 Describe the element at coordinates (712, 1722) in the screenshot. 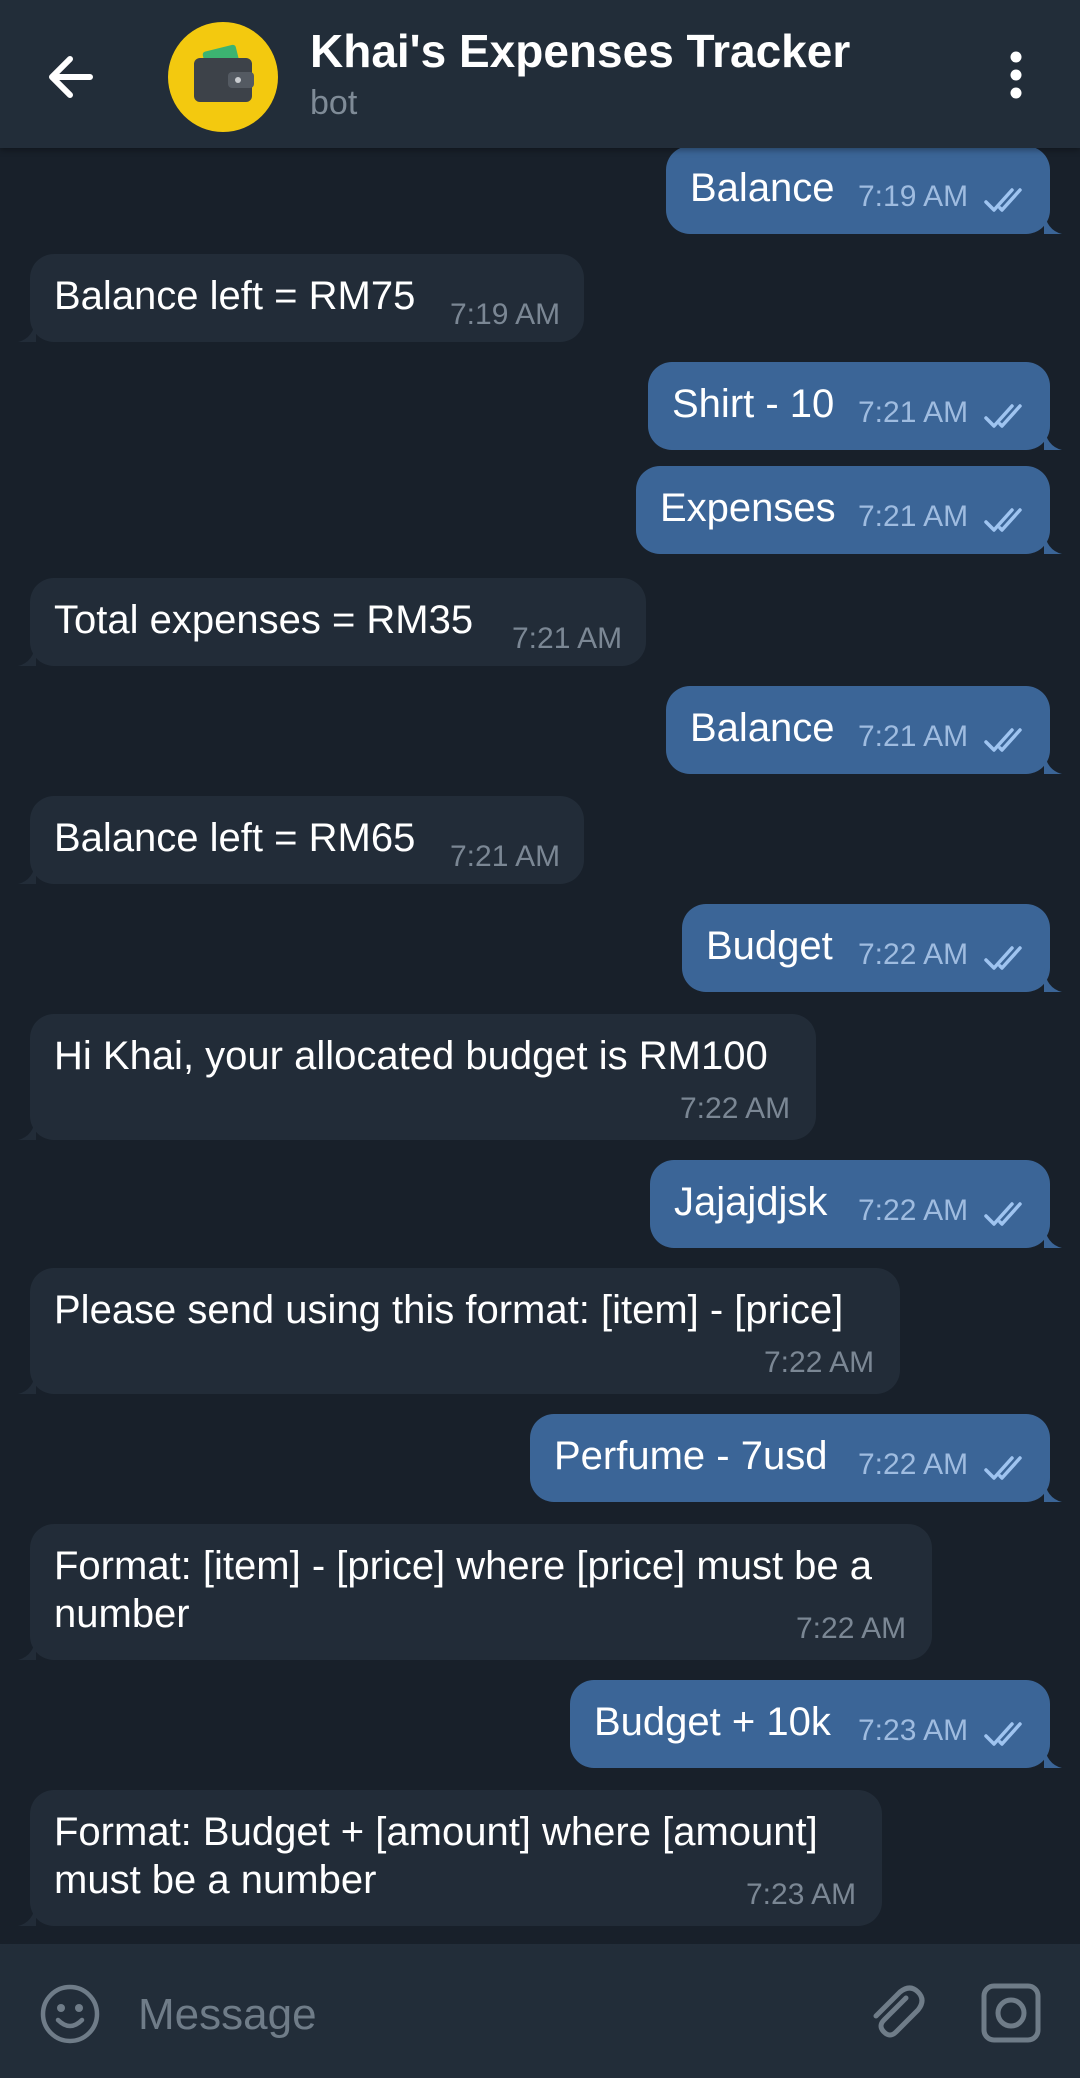

I see `message-text: Budget + 10k` at that location.